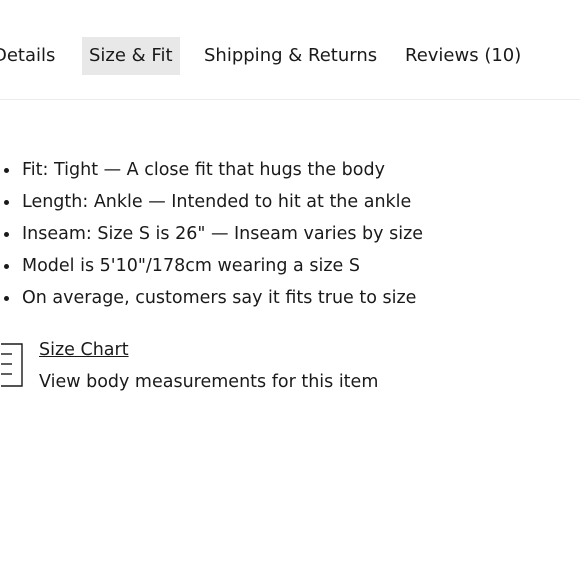 This screenshot has height=580, width=580. What do you see at coordinates (209, 382) in the screenshot?
I see `size-chart-description: View body measurements for this item` at bounding box center [209, 382].